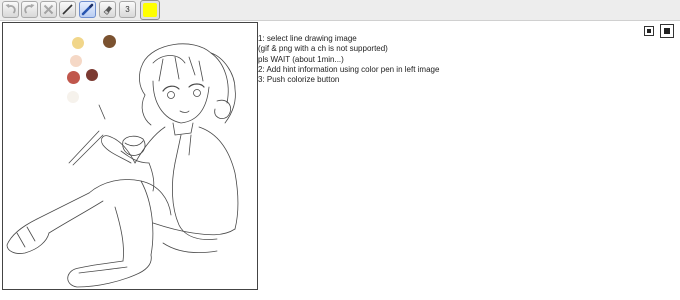 The image size is (680, 300). I want to click on undo-button, so click(10, 9).